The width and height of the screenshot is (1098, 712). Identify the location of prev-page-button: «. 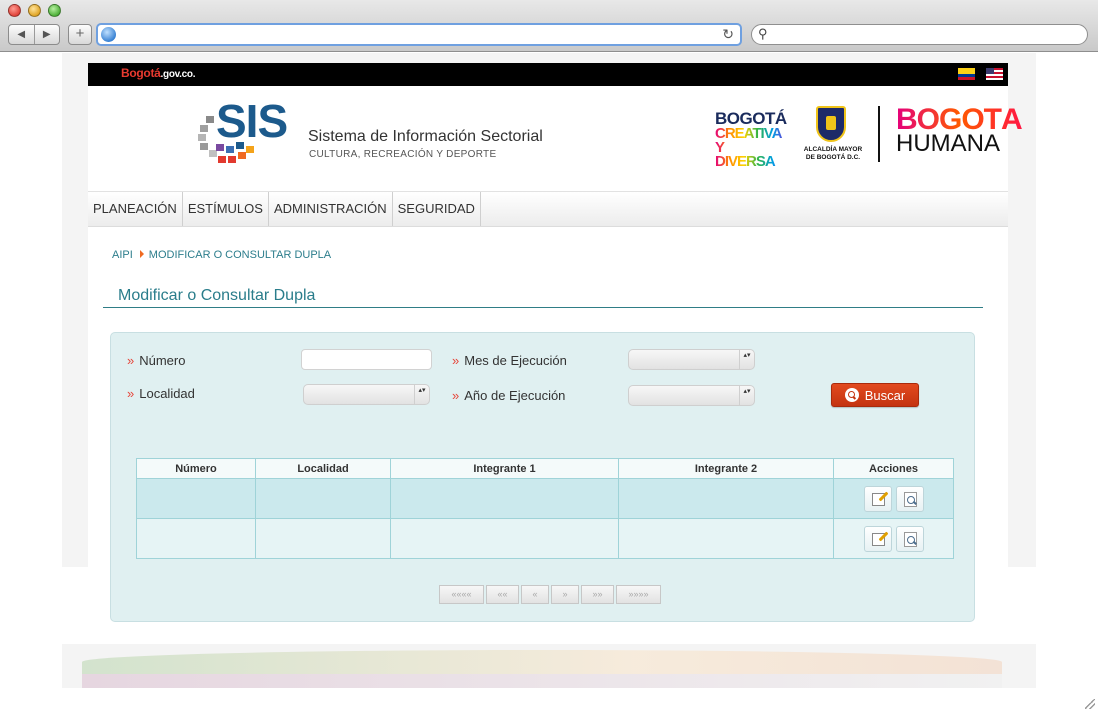
(535, 594).